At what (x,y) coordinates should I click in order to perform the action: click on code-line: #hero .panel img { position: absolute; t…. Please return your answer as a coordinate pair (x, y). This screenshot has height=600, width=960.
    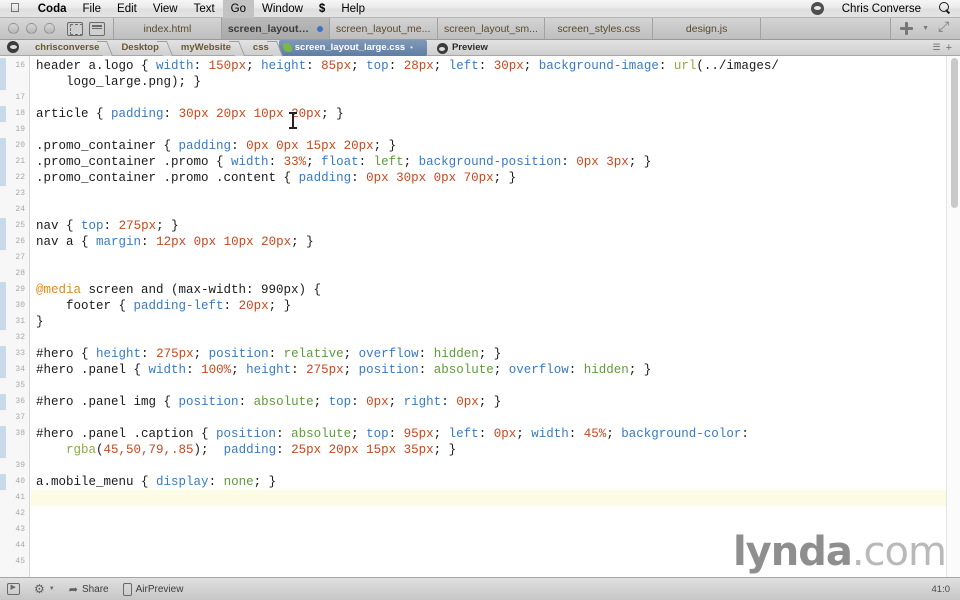
    Looking at the image, I should click on (488, 402).